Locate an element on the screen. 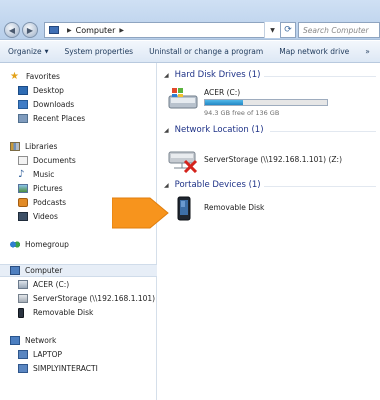  nav-item-label: SIMPLYINTERACTI is located at coordinates (65, 368).